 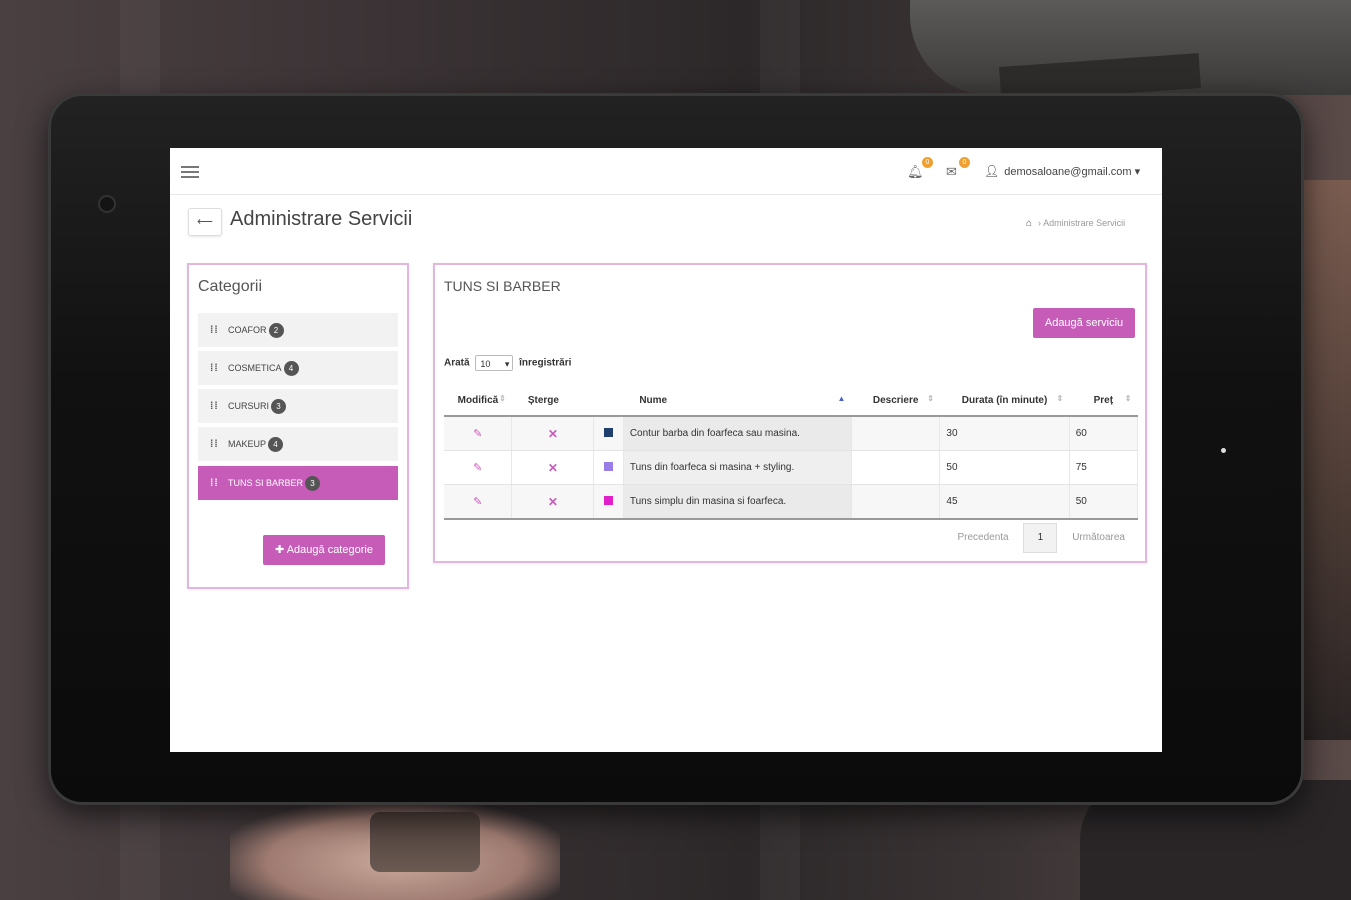 I want to click on category-item-coafor: ⁞⁞ COAFOR 2, so click(x=298, y=330).